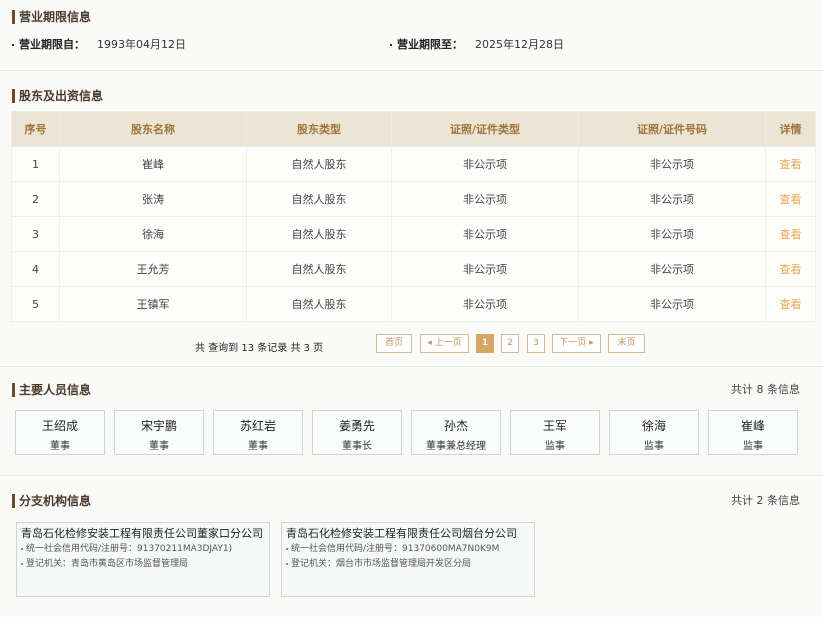 The width and height of the screenshot is (823, 617). I want to click on col-header: 证照/证件类型, so click(485, 129).